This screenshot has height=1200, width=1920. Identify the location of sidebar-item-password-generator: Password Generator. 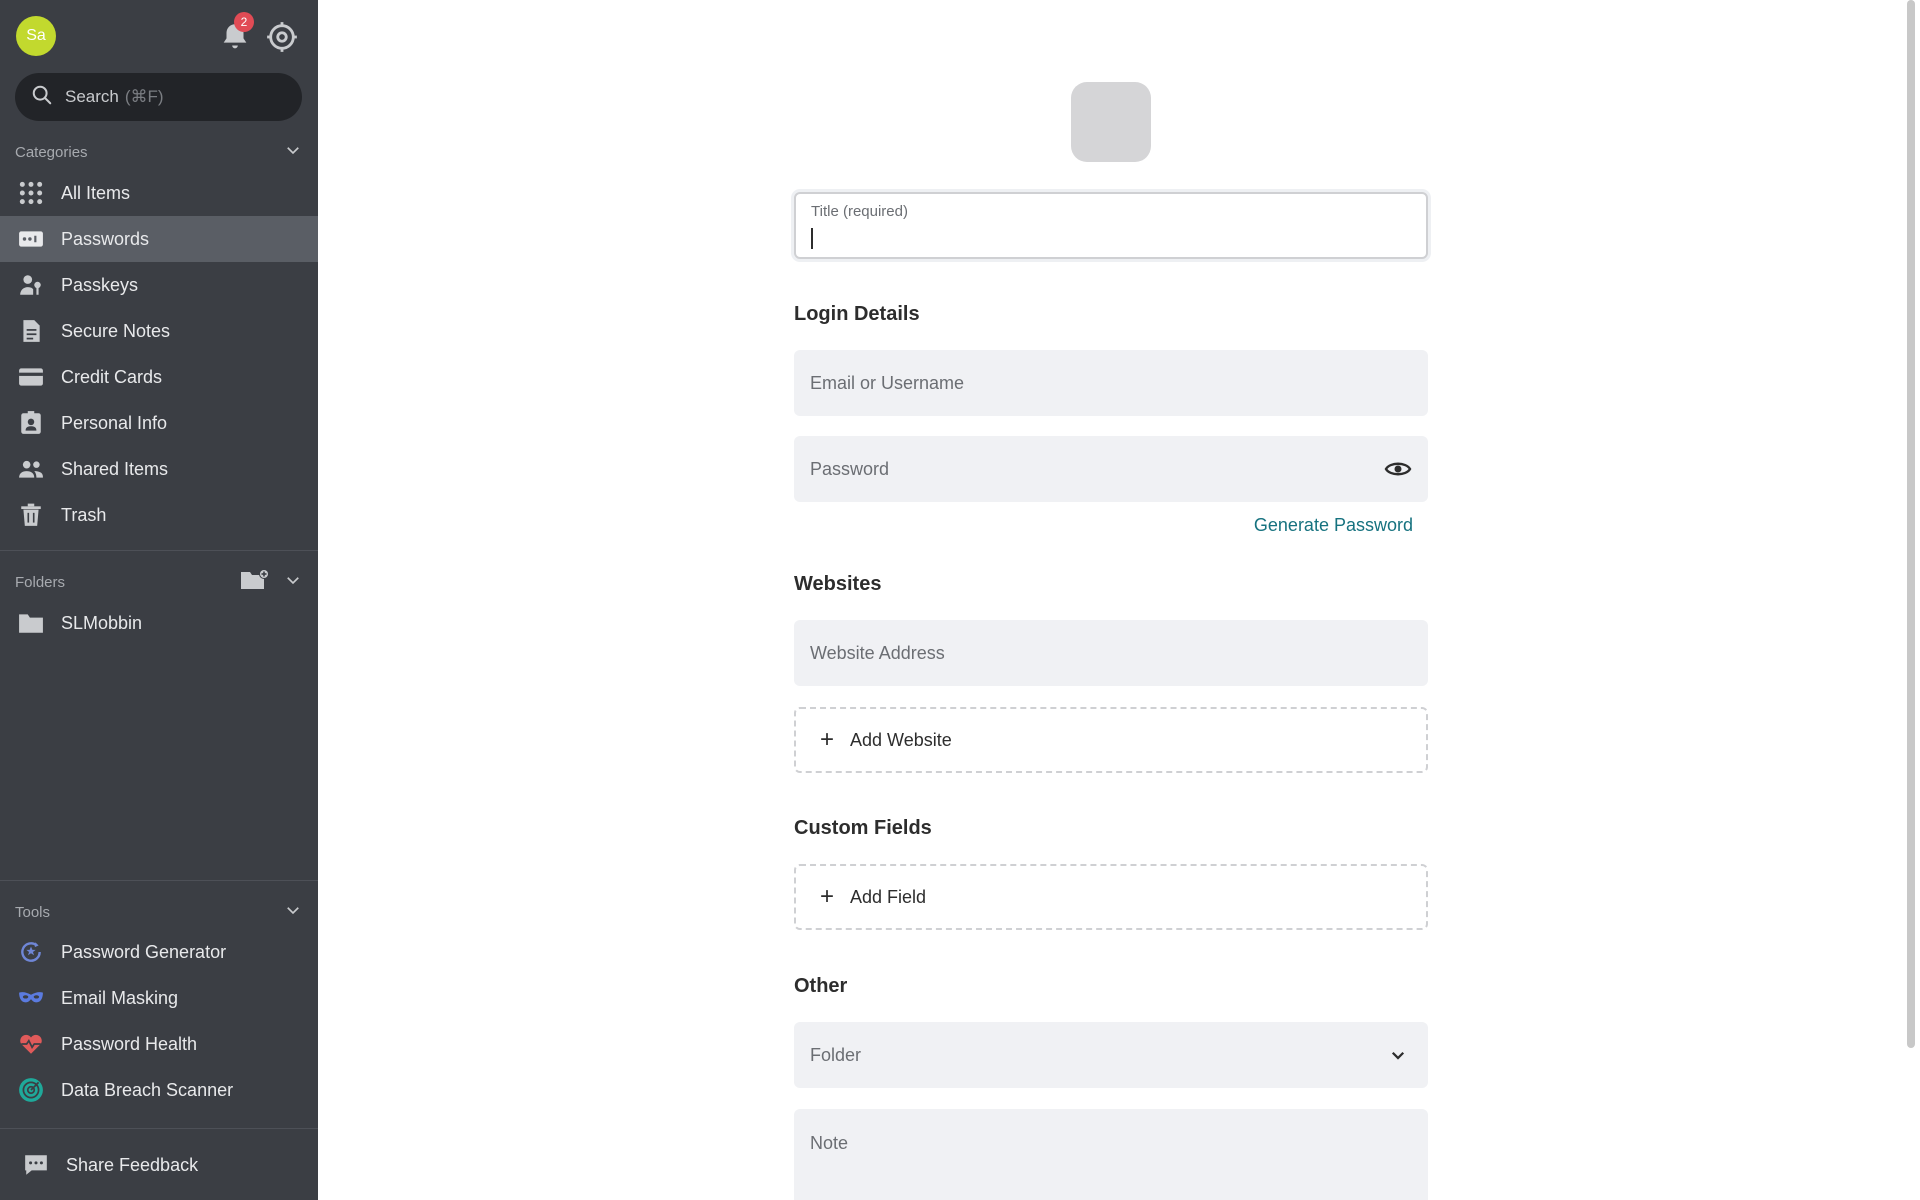
(159, 952).